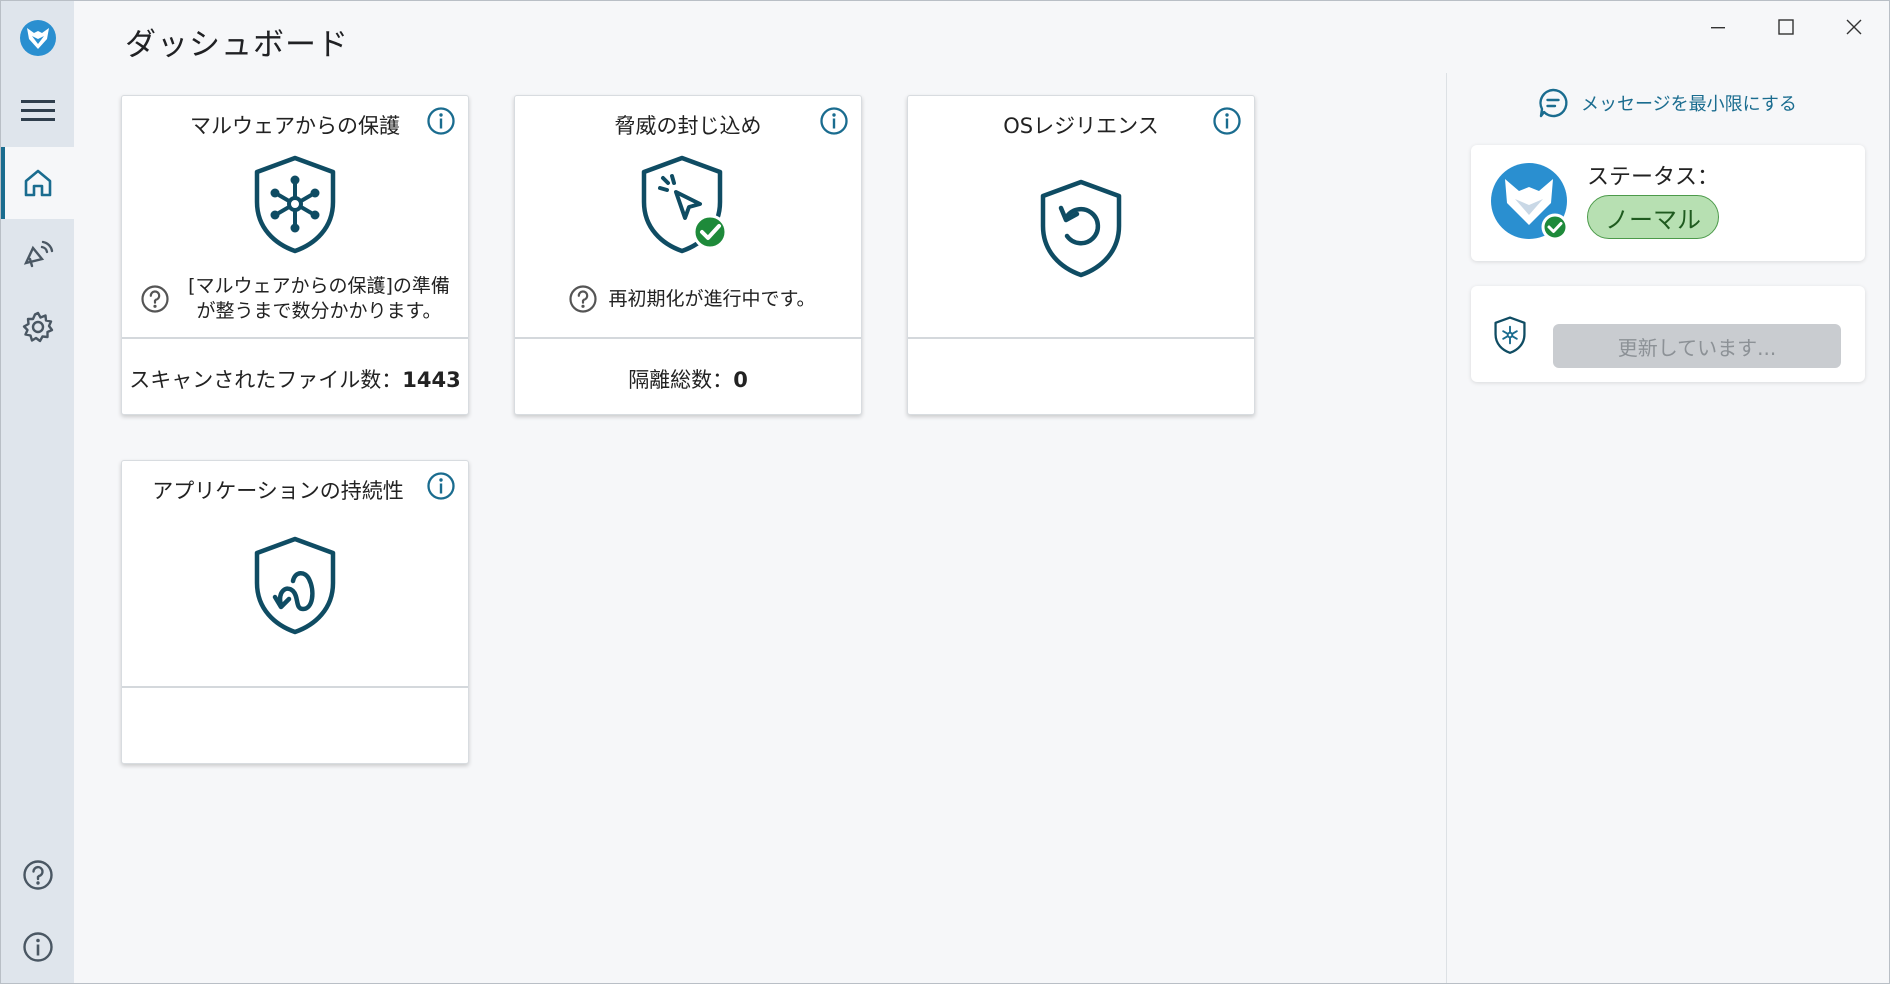 The height and width of the screenshot is (984, 1890). What do you see at coordinates (295, 126) in the screenshot?
I see `card-title: マルウェアからの保護` at bounding box center [295, 126].